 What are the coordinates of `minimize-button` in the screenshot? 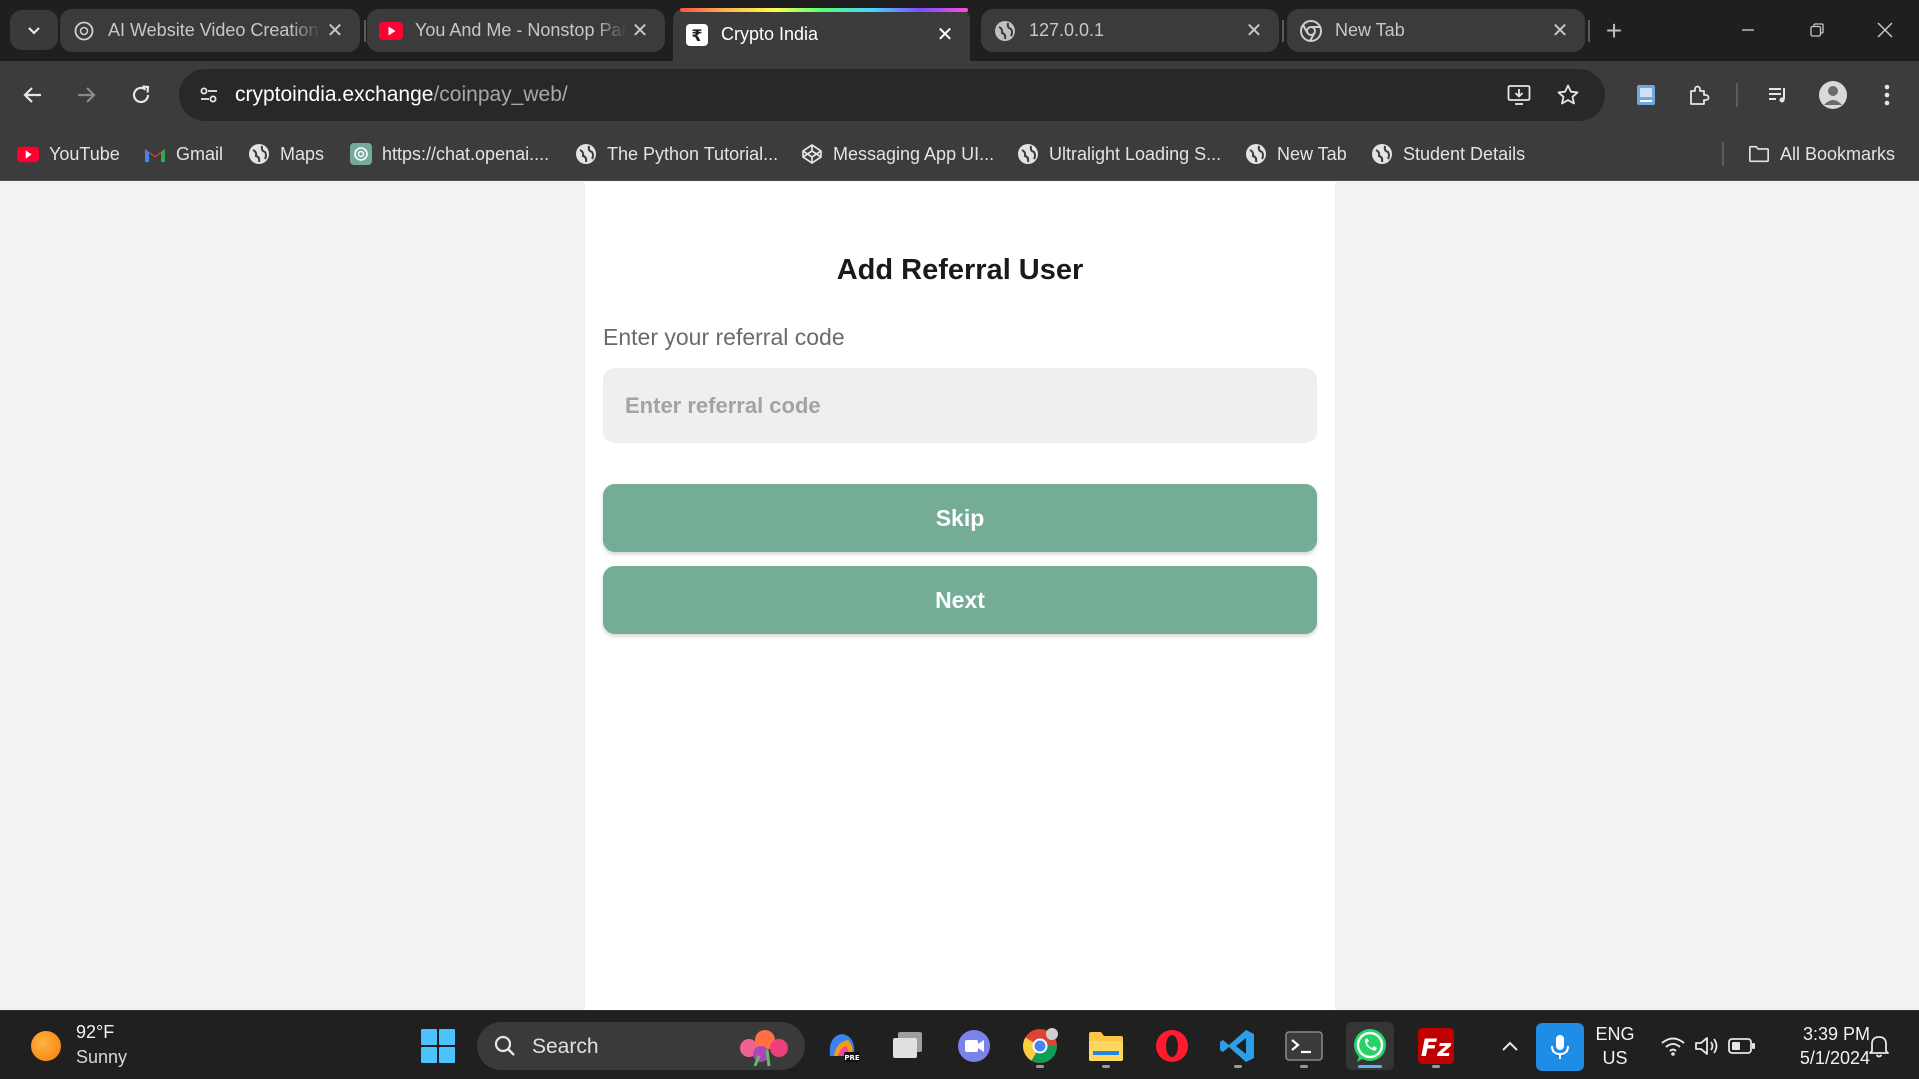 It's located at (1748, 30).